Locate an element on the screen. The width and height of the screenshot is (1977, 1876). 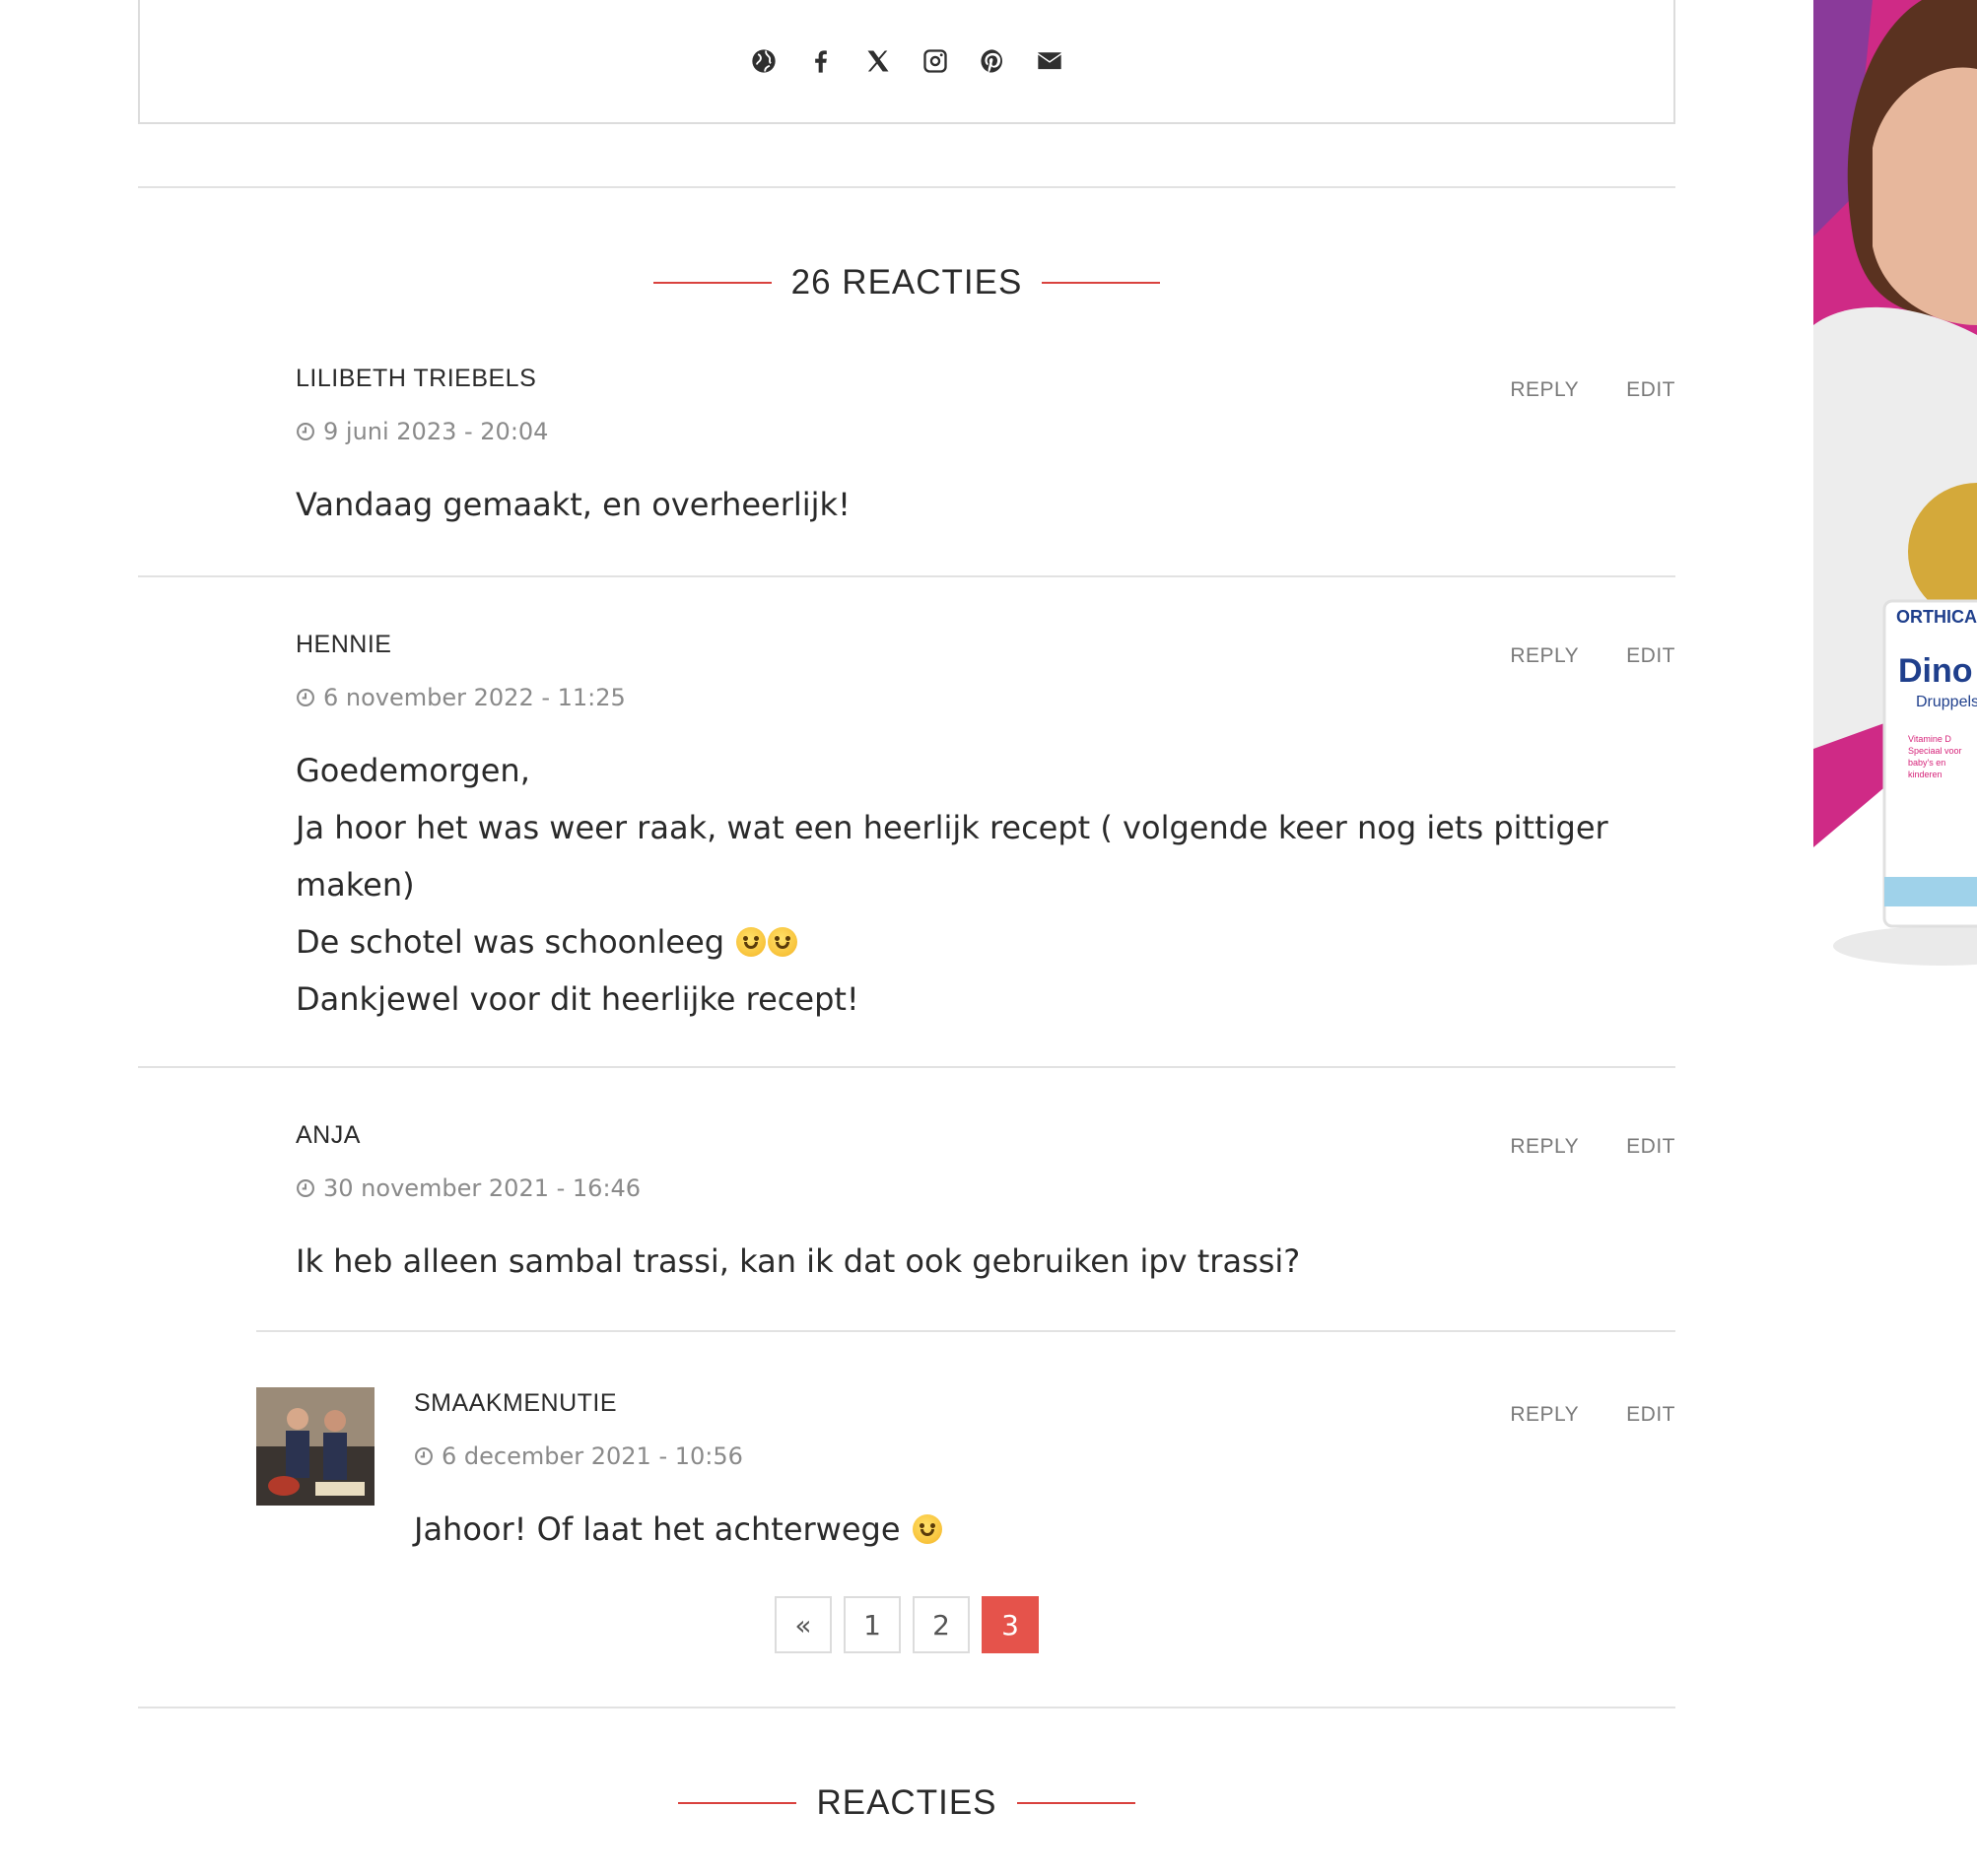
pinterest-icon is located at coordinates (993, 61).